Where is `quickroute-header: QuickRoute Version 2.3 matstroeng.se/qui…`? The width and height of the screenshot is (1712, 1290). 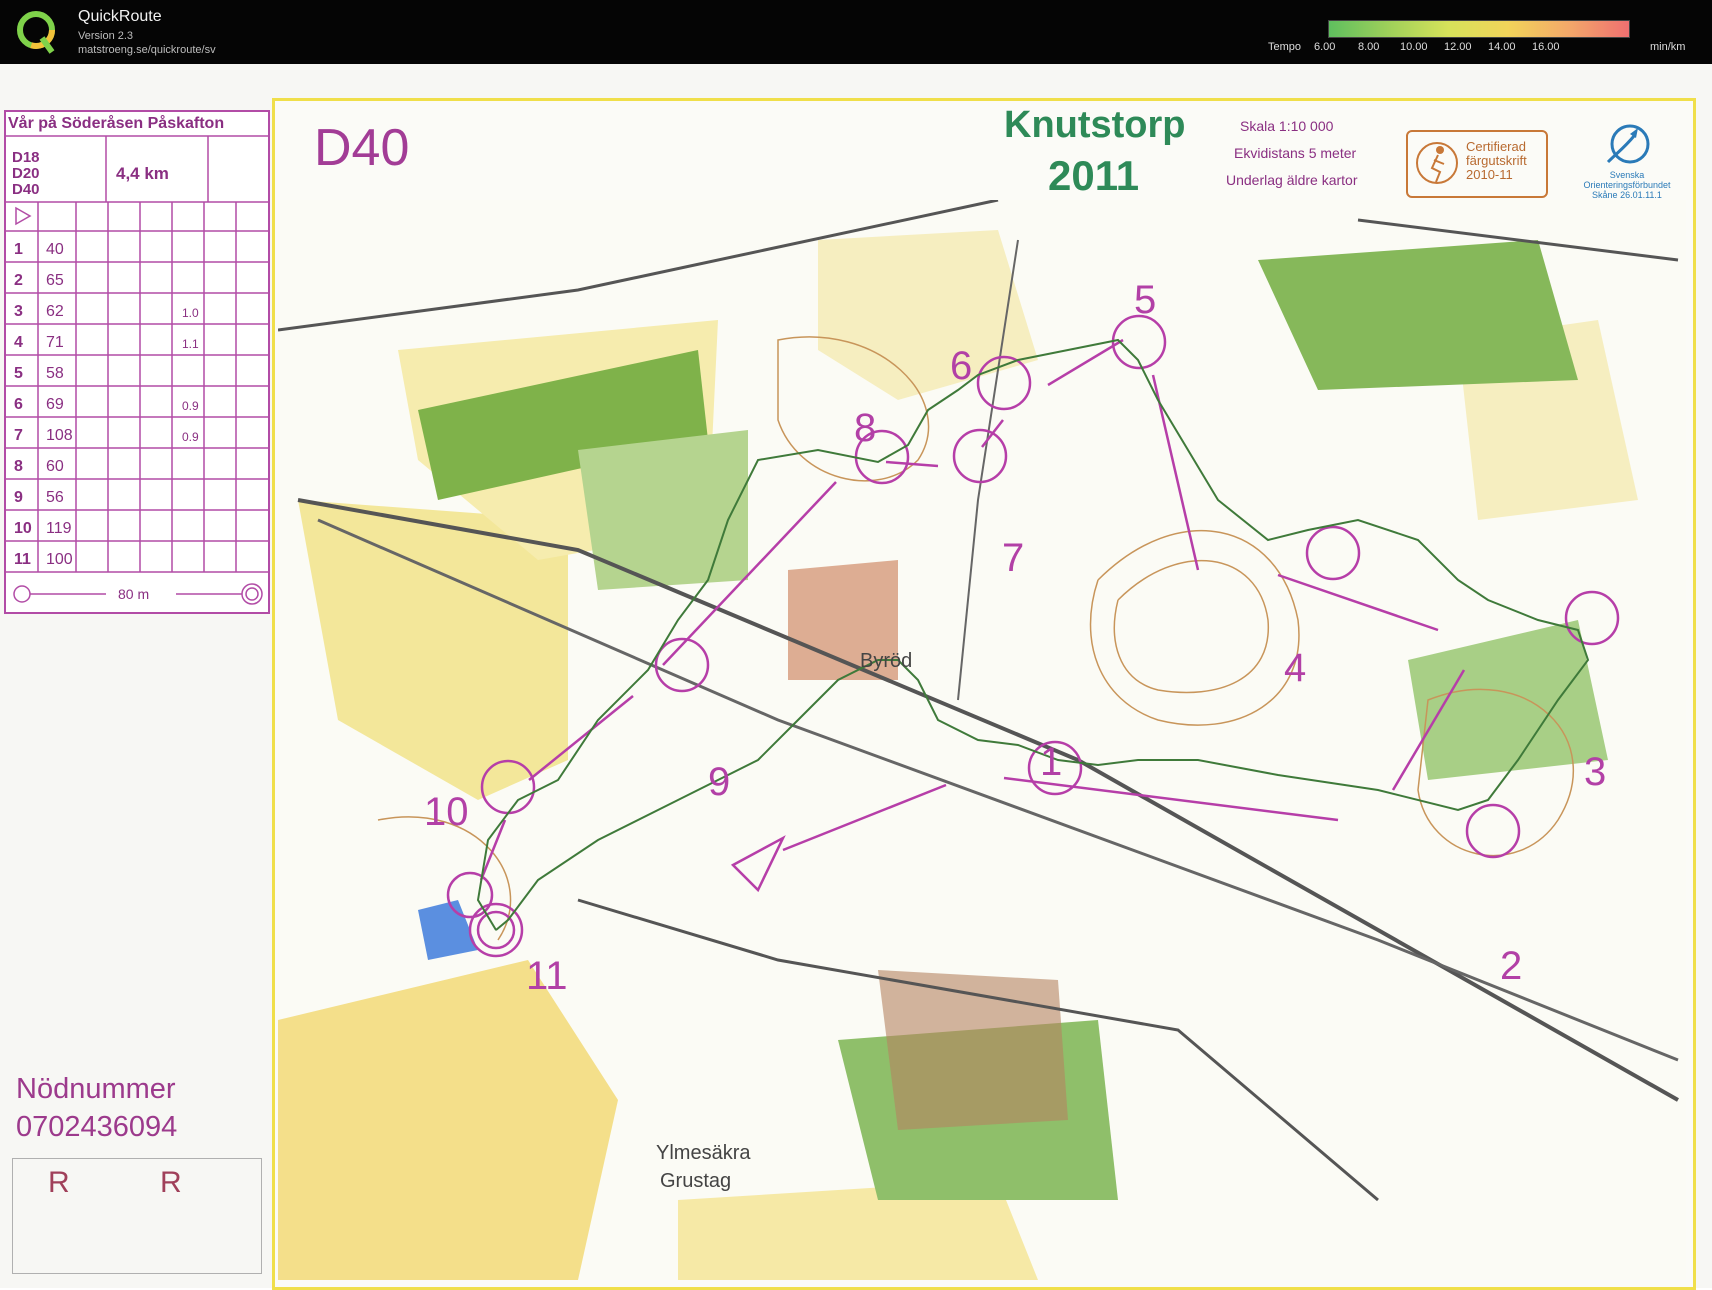
quickroute-header: QuickRoute Version 2.3 matstroeng.se/qui… is located at coordinates (856, 32).